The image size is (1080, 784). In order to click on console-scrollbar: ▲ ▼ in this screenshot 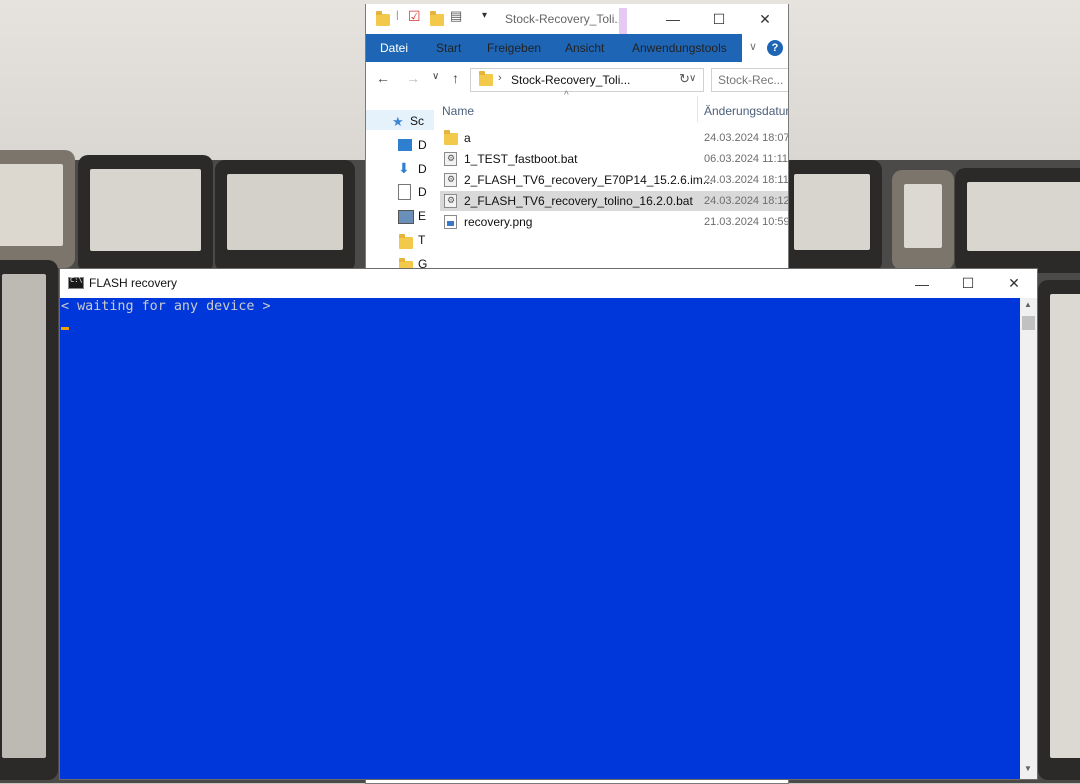, I will do `click(1028, 538)`.